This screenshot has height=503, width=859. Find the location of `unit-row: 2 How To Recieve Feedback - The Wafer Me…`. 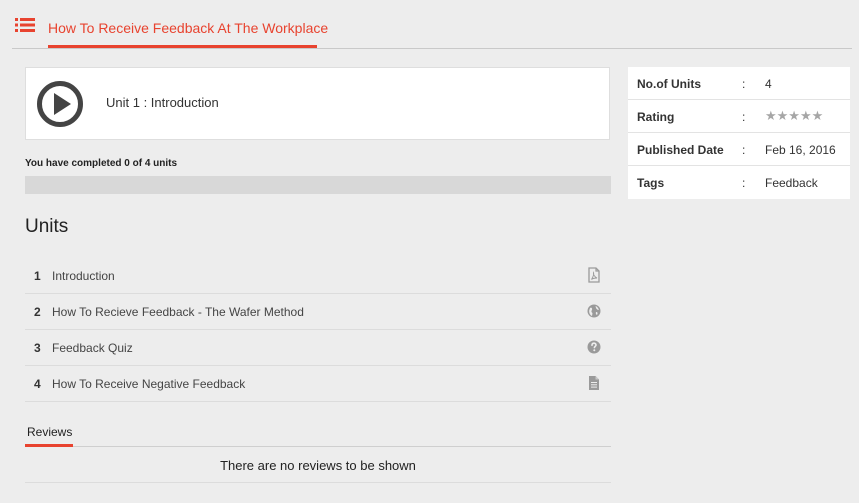

unit-row: 2 How To Recieve Feedback - The Wafer Me… is located at coordinates (318, 312).